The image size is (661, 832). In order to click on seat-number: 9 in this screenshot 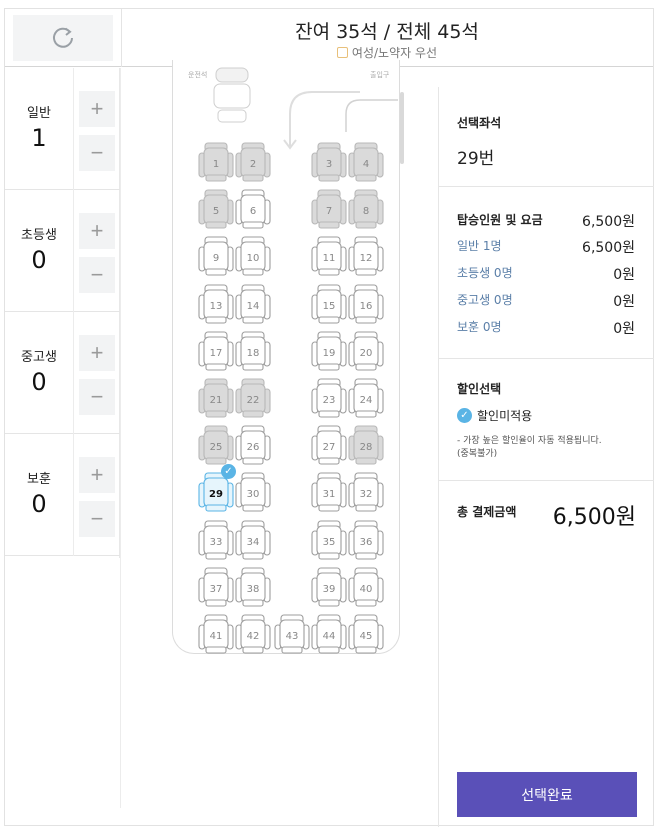, I will do `click(216, 258)`.